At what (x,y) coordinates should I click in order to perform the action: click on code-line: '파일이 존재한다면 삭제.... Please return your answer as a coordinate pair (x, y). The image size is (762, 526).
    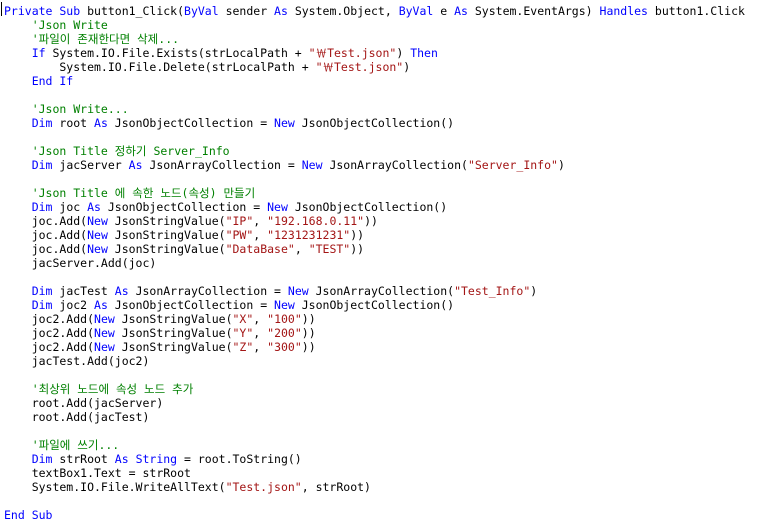
    Looking at the image, I should click on (383, 39).